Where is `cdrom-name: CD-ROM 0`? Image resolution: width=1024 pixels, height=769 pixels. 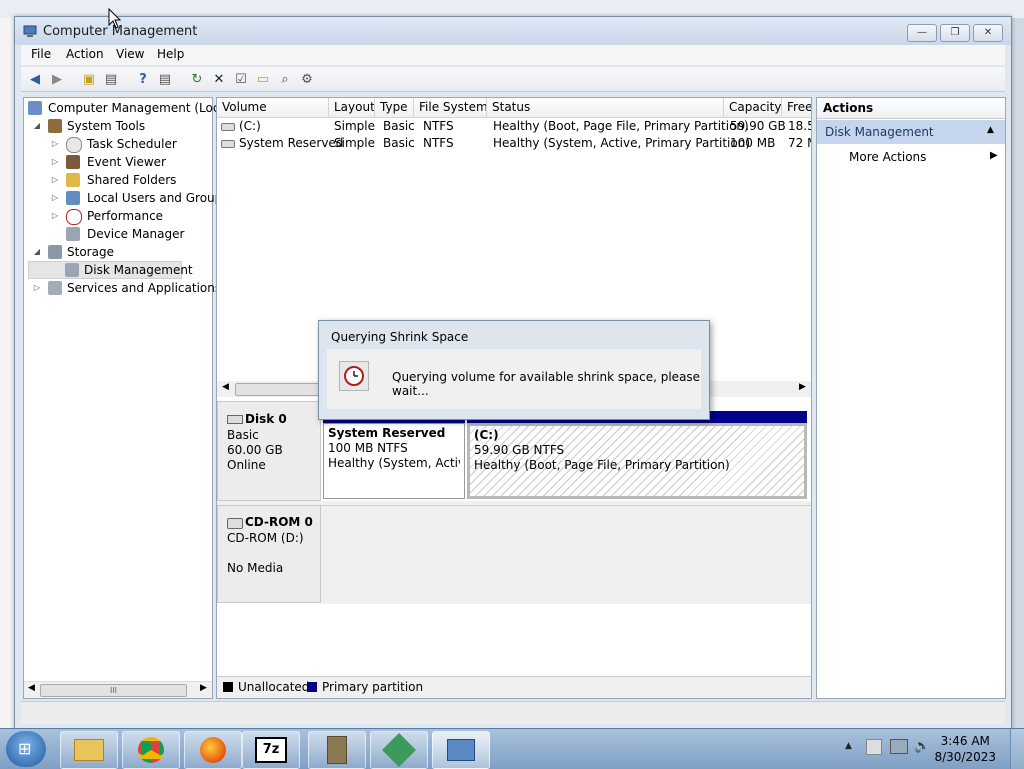 cdrom-name: CD-ROM 0 is located at coordinates (279, 522).